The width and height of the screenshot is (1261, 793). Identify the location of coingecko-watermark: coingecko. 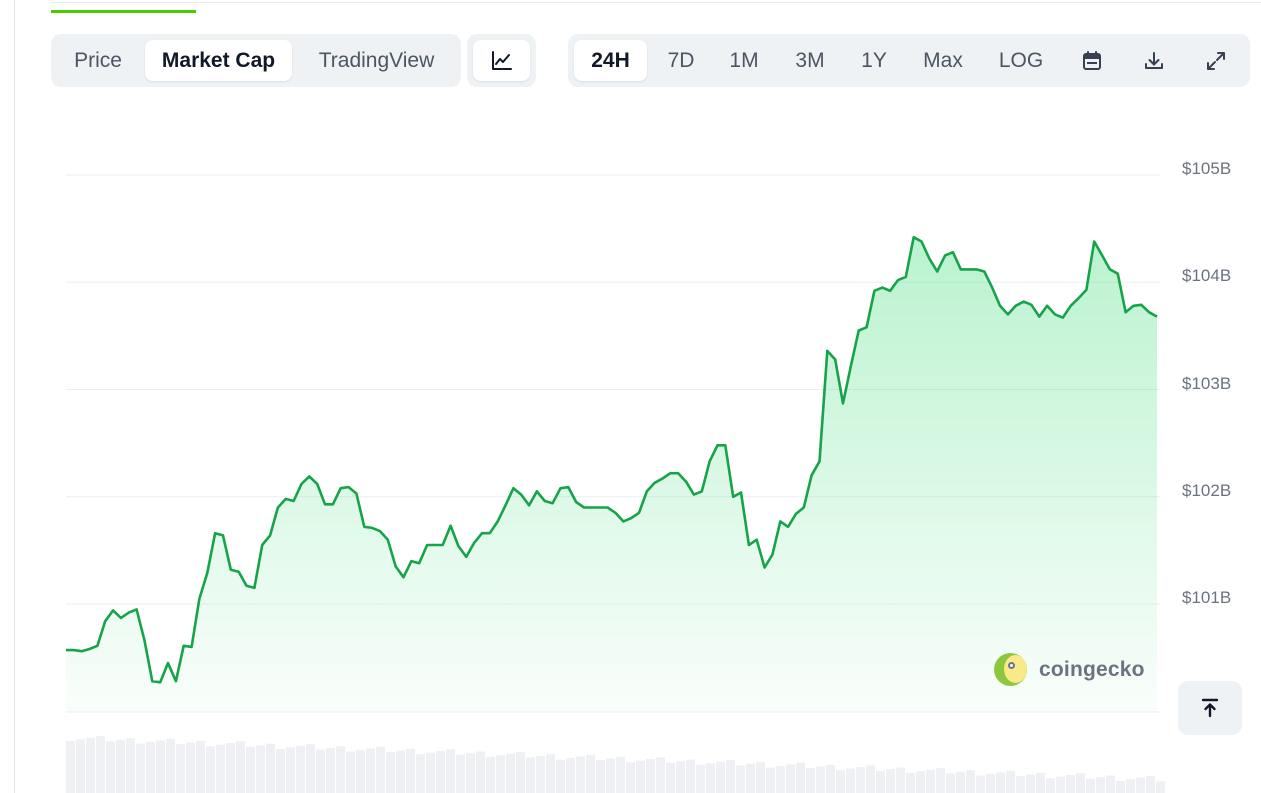
(1069, 669).